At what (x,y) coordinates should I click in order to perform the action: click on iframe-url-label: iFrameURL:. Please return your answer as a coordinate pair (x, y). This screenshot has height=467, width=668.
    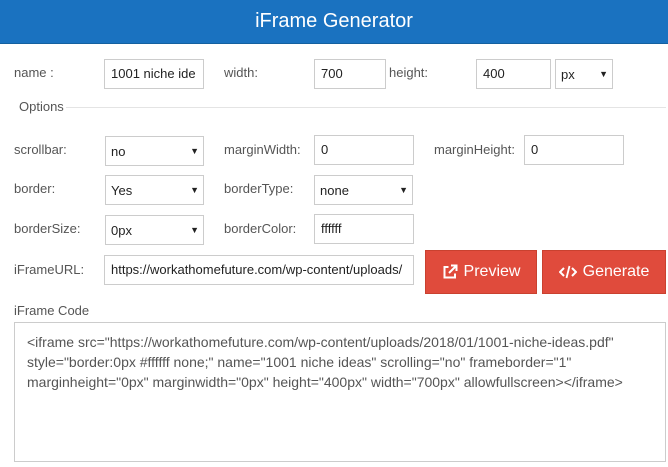
    Looking at the image, I should click on (49, 269).